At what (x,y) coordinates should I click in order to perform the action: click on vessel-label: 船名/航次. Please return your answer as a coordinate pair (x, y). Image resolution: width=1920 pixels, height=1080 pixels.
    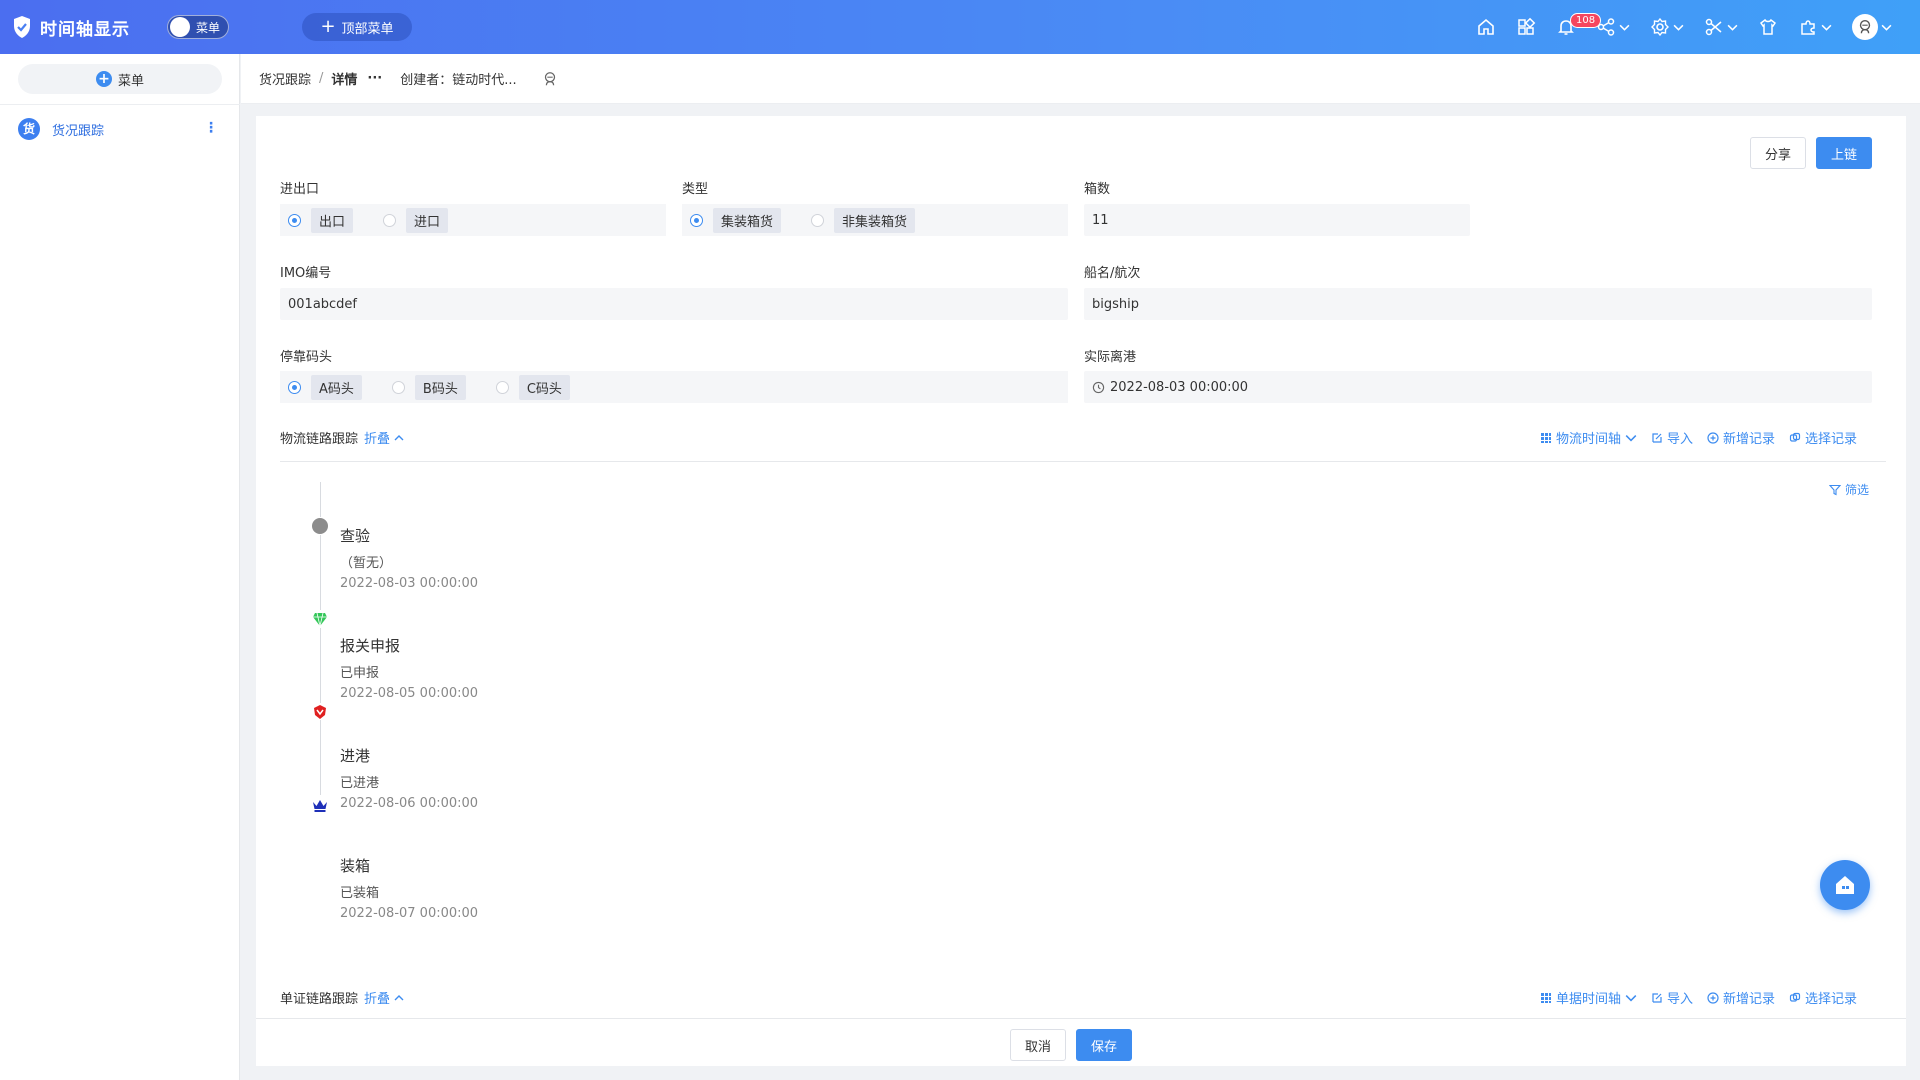
    Looking at the image, I should click on (1112, 273).